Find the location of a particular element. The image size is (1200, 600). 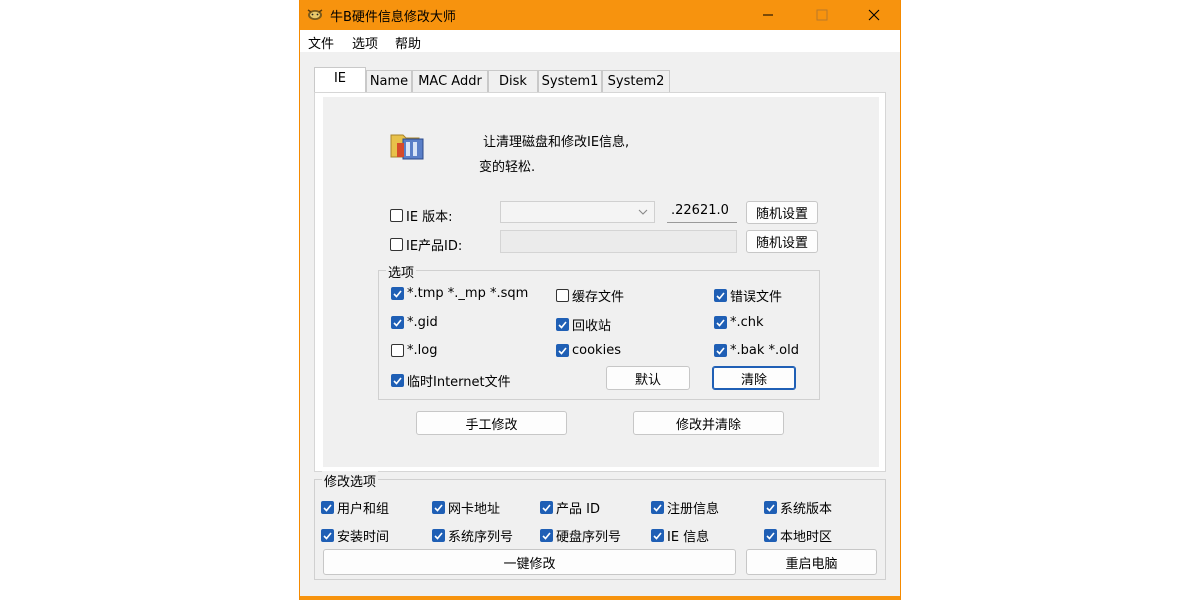

tab-name: Name is located at coordinates (389, 81).